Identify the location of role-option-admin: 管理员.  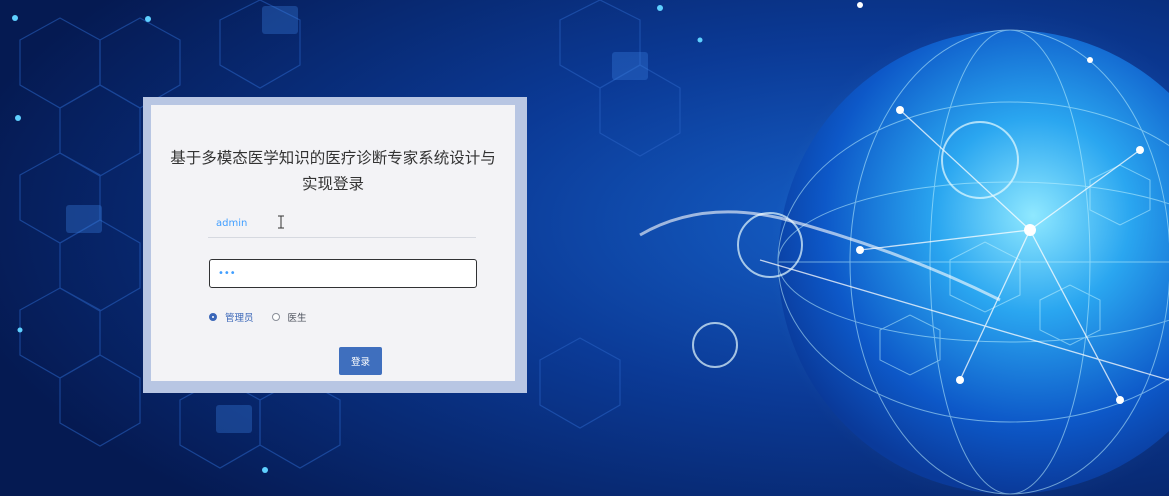
(231, 317).